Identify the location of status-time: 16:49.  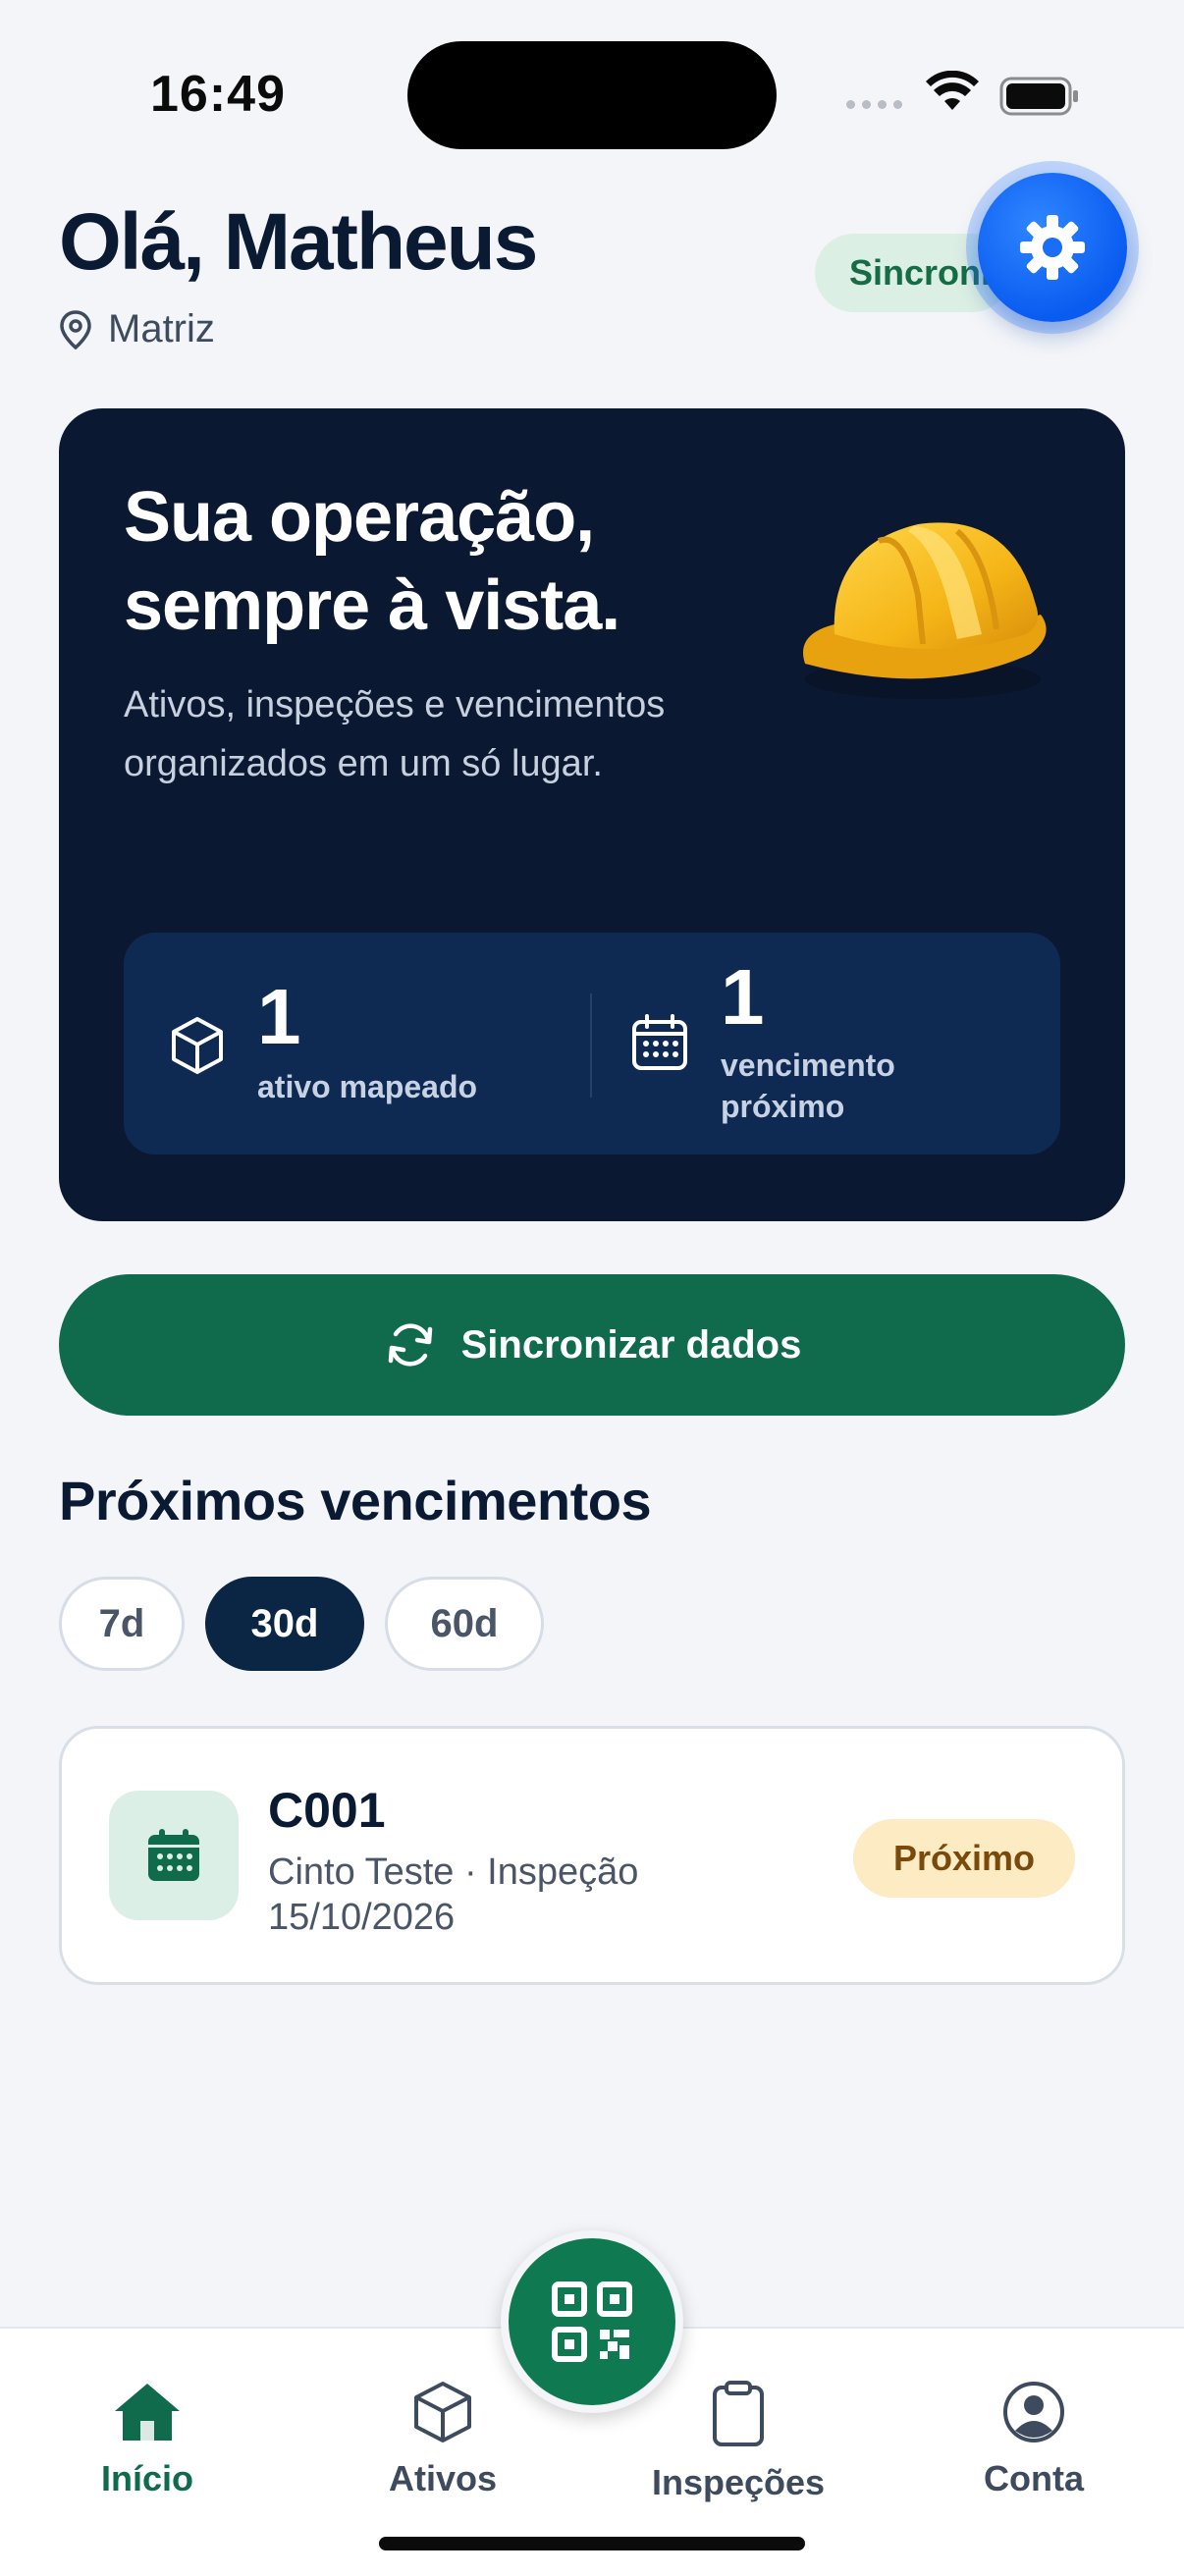
(218, 94).